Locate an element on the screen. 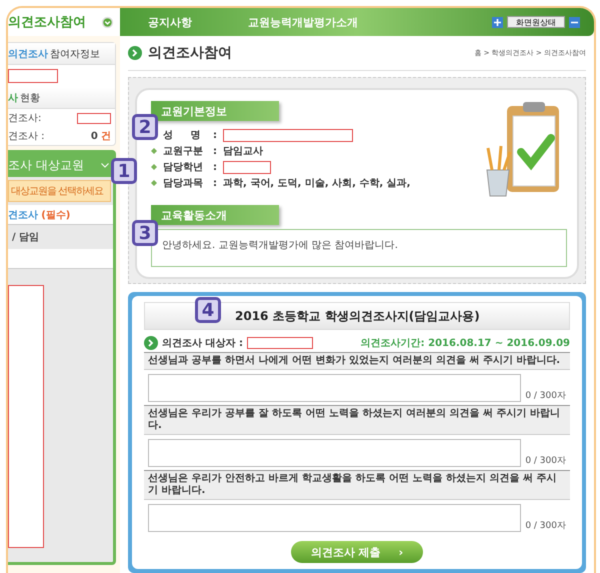  question-text: 선생님은 우리가 공부를 잘 하도록 어떤 노력을 하셨는지 여러분의 의견을 써 주시기 바랍니다. is located at coordinates (357, 420).